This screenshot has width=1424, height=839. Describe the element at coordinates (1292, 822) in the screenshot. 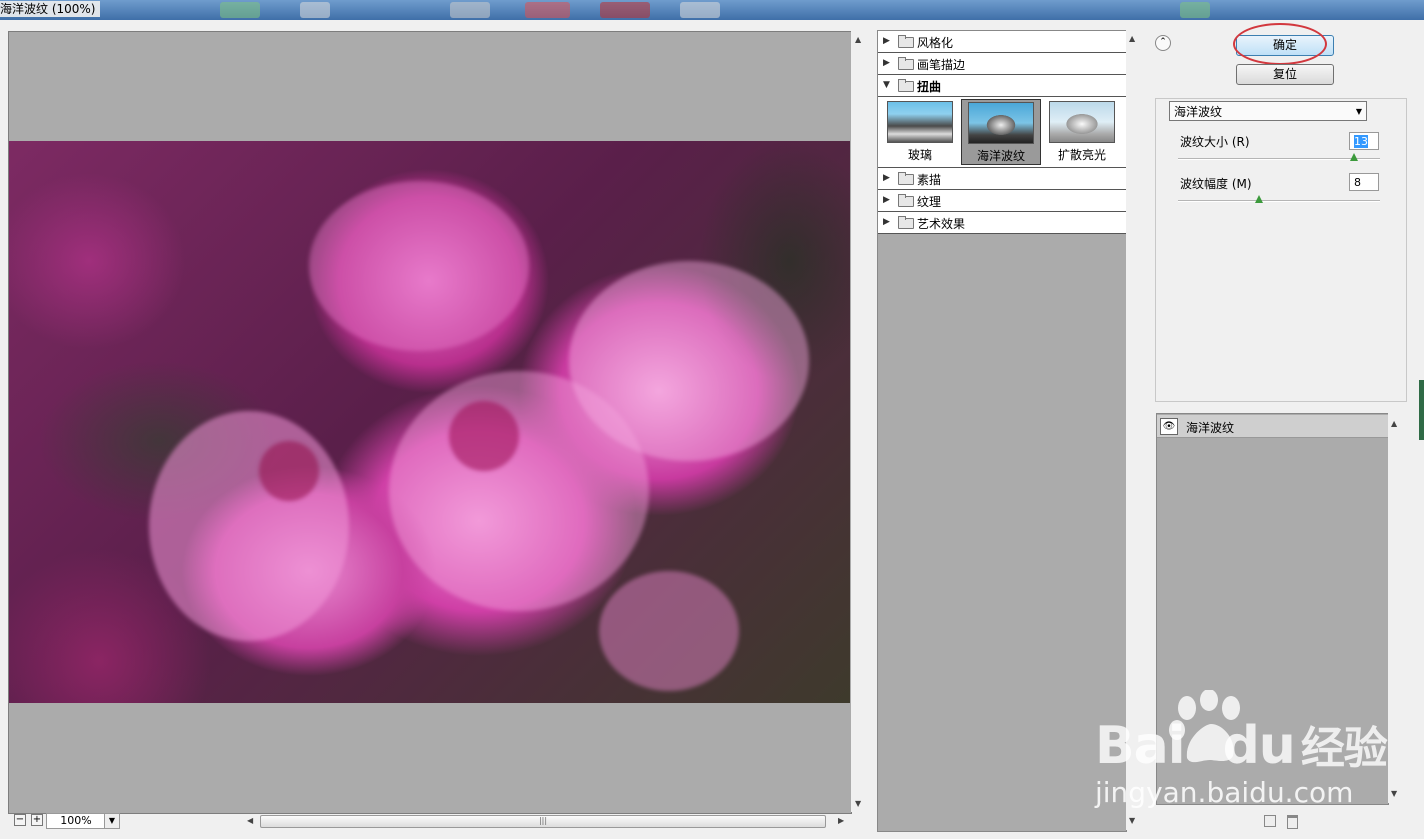

I see `trash-icon` at that location.